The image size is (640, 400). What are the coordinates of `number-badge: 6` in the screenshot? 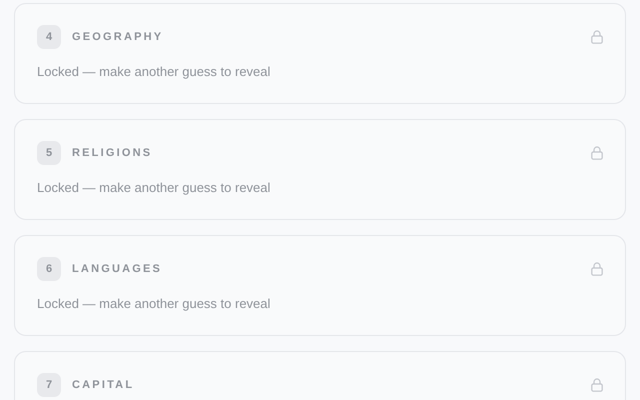 It's located at (49, 269).